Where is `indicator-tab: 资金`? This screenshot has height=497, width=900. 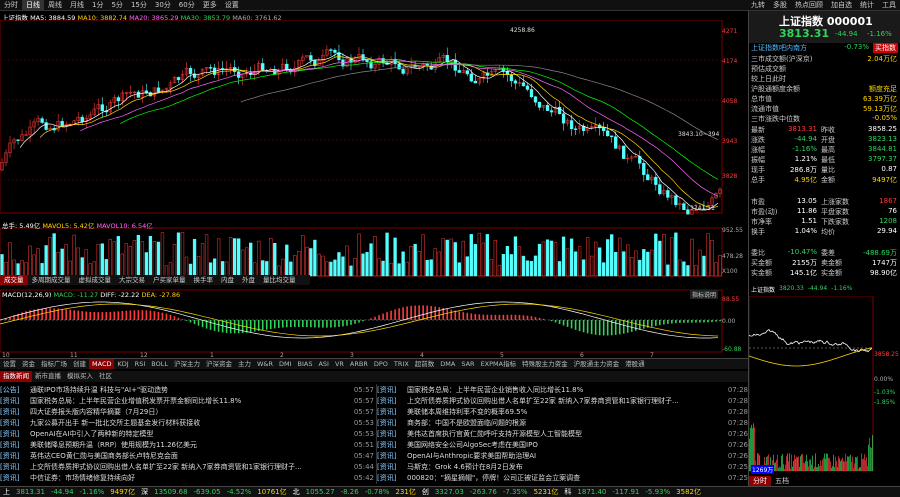 indicator-tab: 资金 is located at coordinates (28, 364).